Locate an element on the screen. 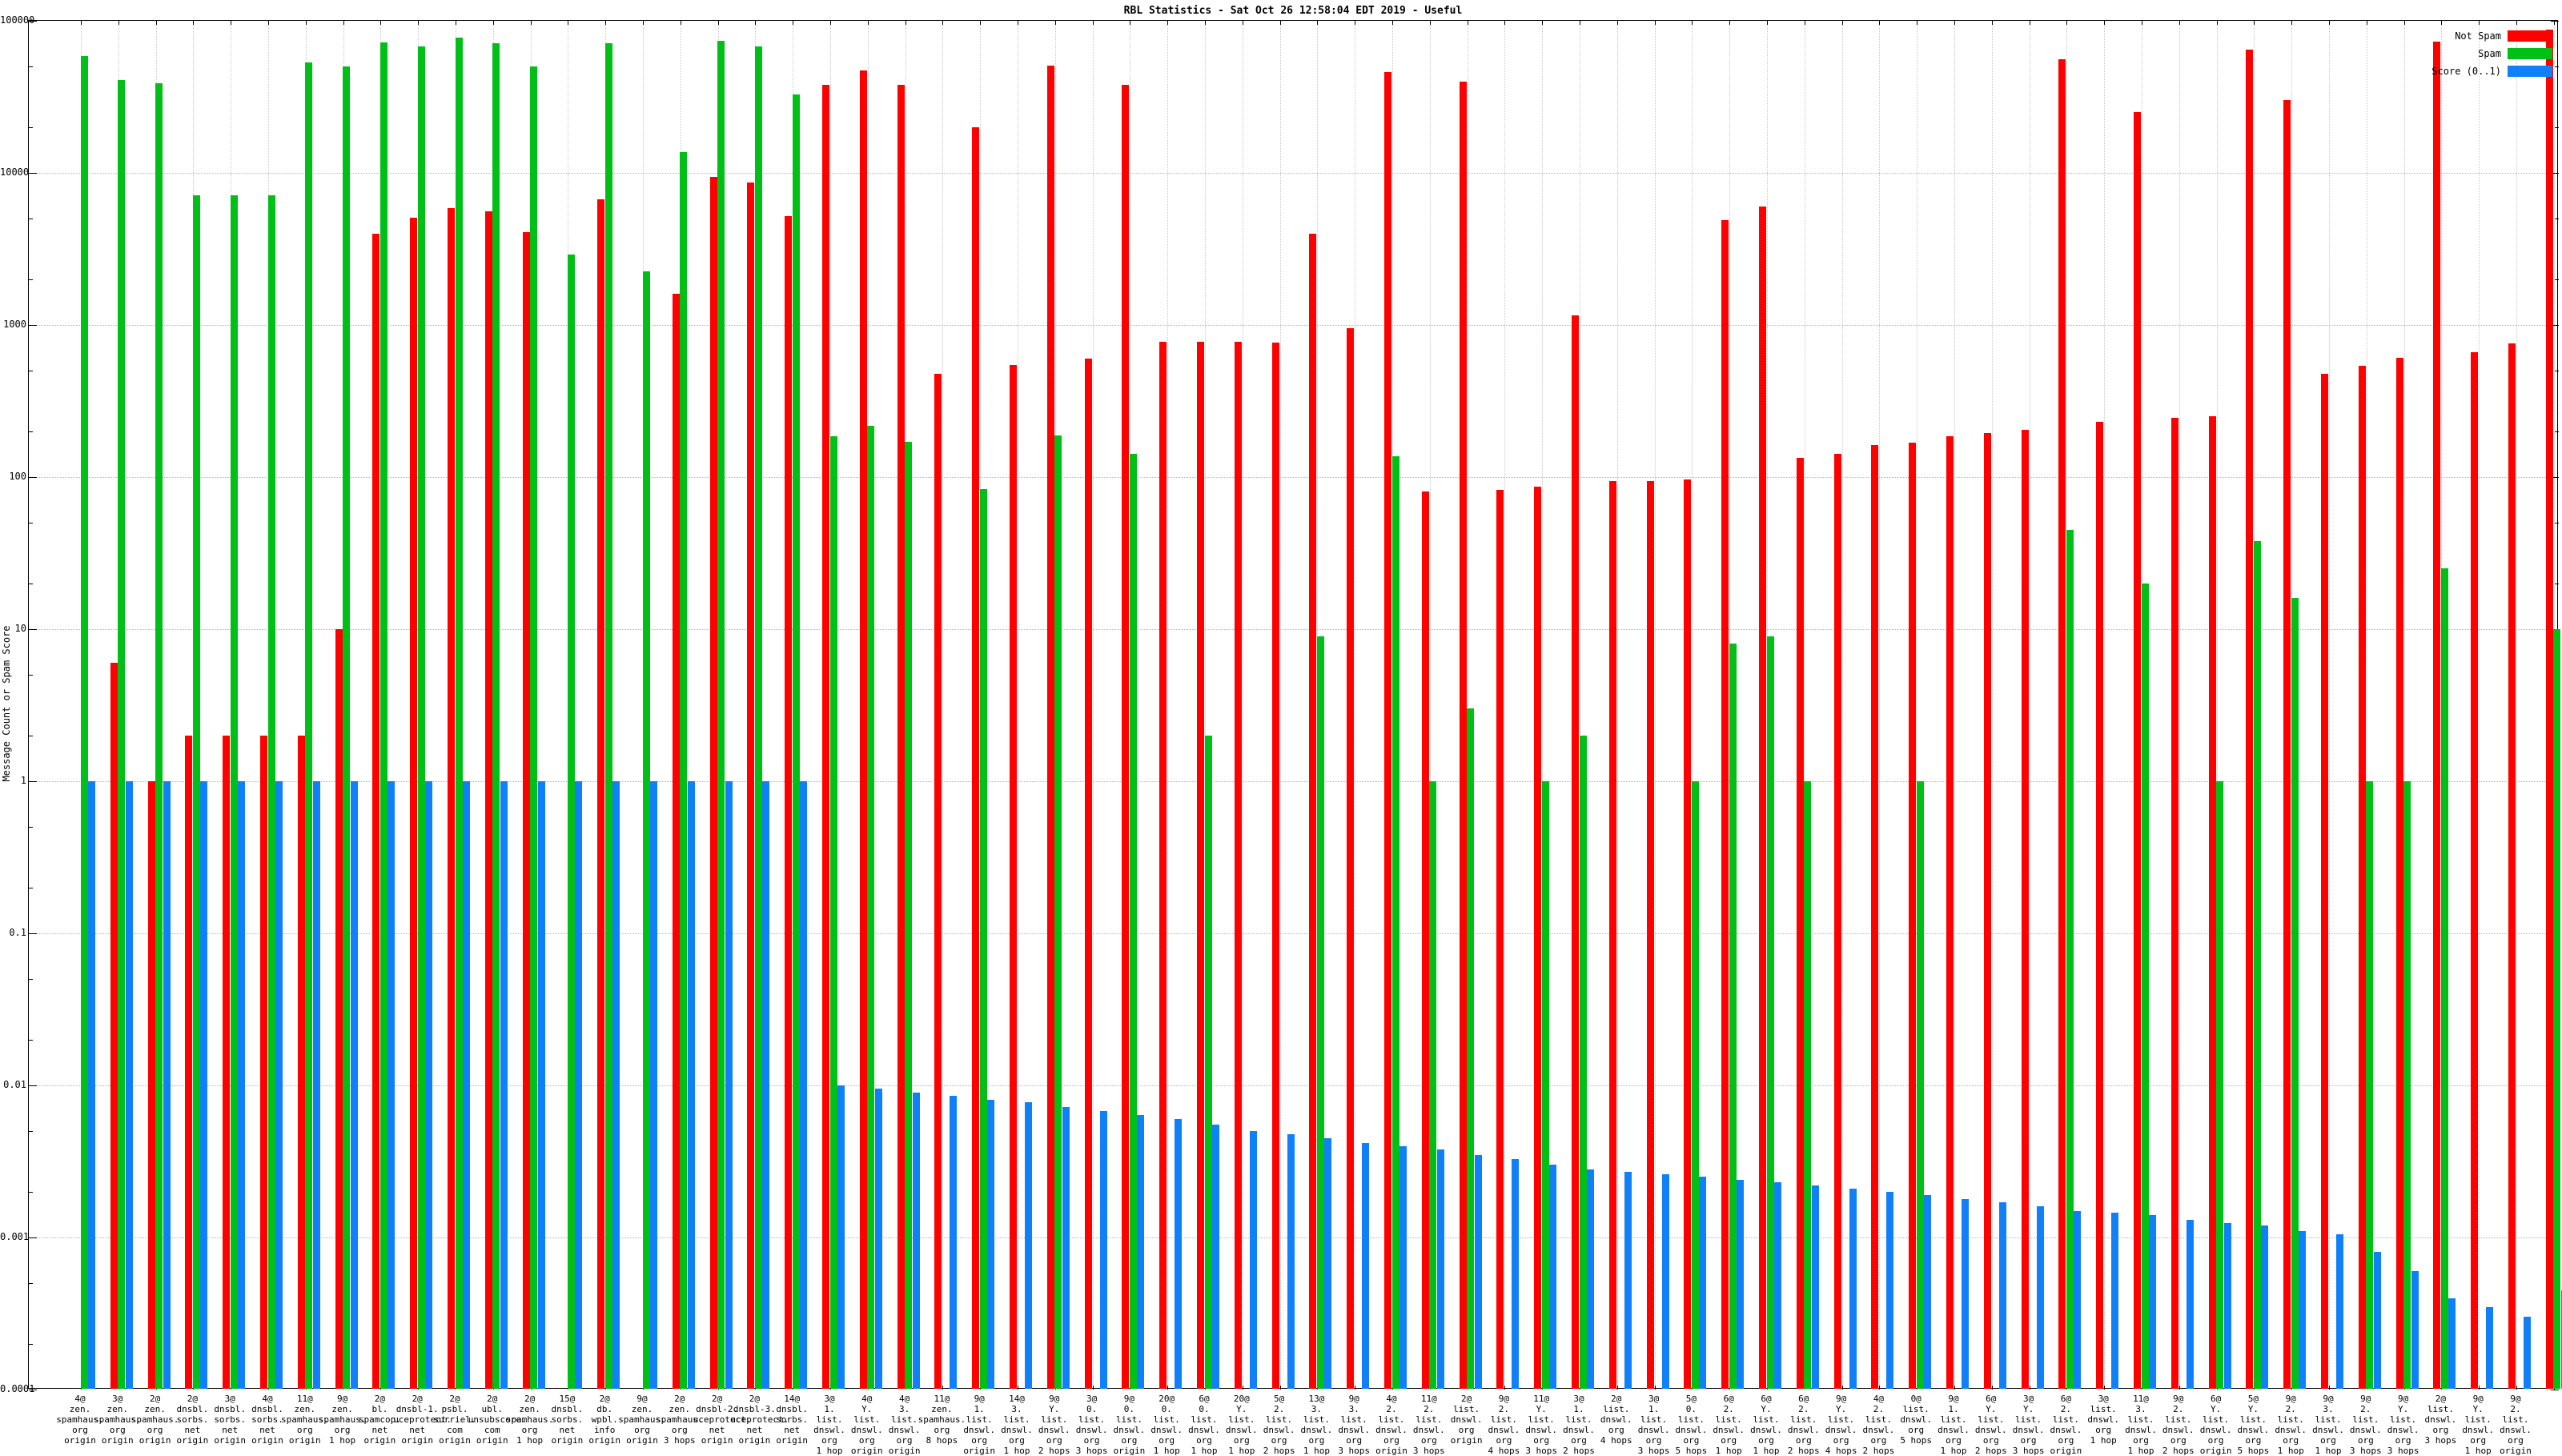  y-axis-tick-label: 0.1 is located at coordinates (17, 932).